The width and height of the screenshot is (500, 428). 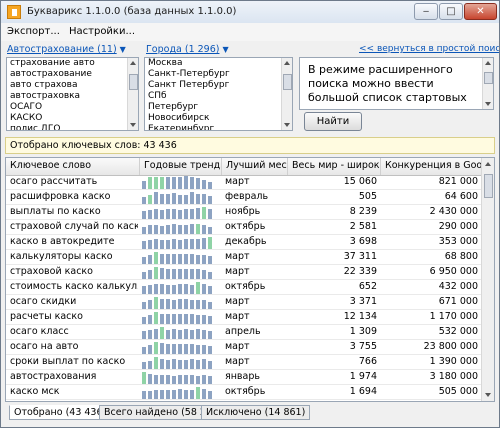 What do you see at coordinates (244, 242) in the screenshot?
I see `table-row: каско в автокредите декабрь 3 698 353 000` at bounding box center [244, 242].